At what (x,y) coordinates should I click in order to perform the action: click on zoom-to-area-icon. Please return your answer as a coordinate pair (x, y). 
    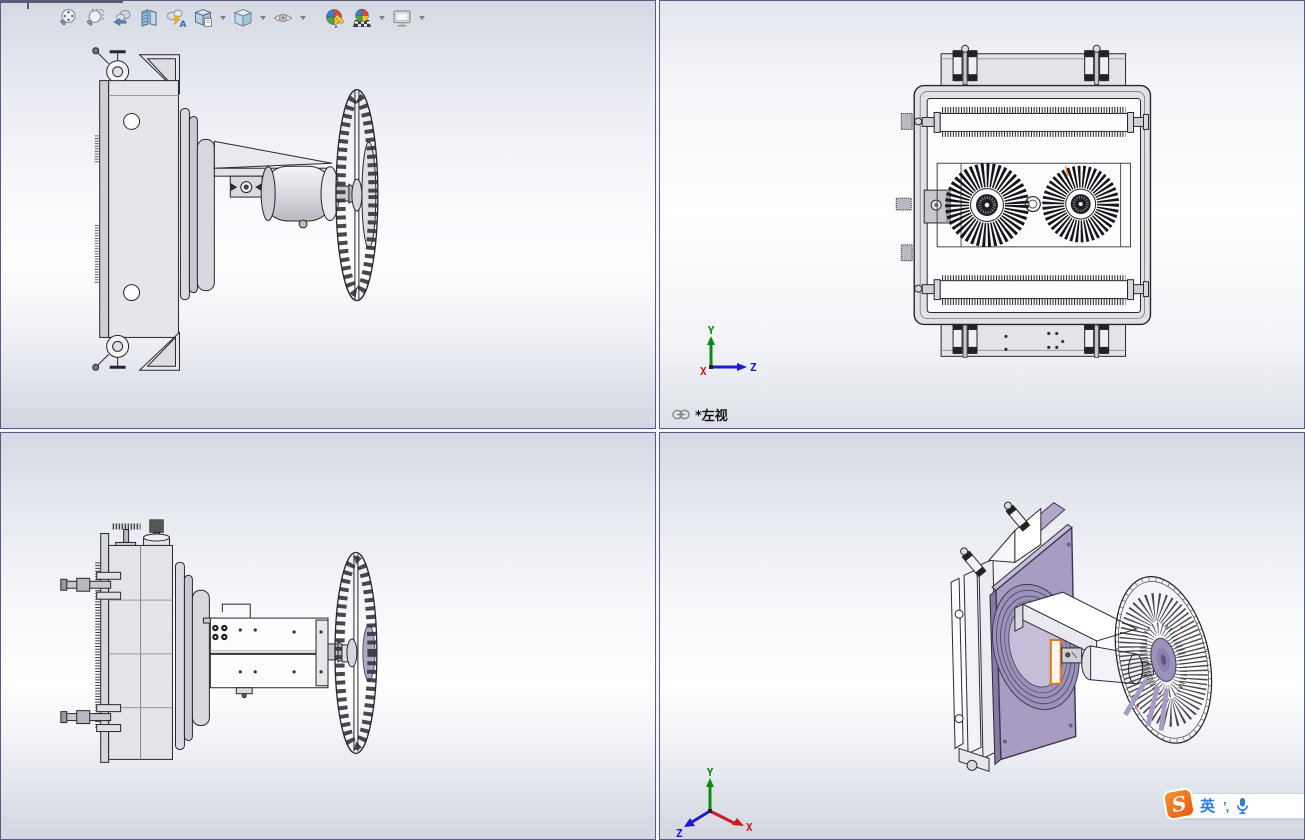
    Looking at the image, I should click on (95, 18).